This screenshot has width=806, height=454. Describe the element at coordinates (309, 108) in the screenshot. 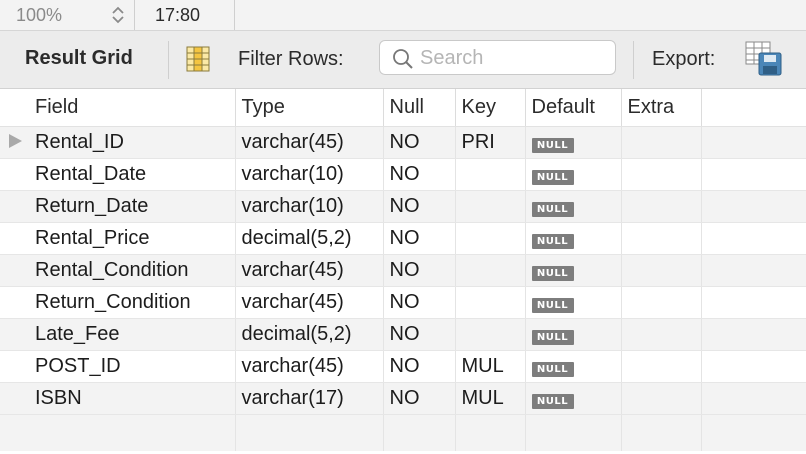

I see `column-header-type: Type` at that location.